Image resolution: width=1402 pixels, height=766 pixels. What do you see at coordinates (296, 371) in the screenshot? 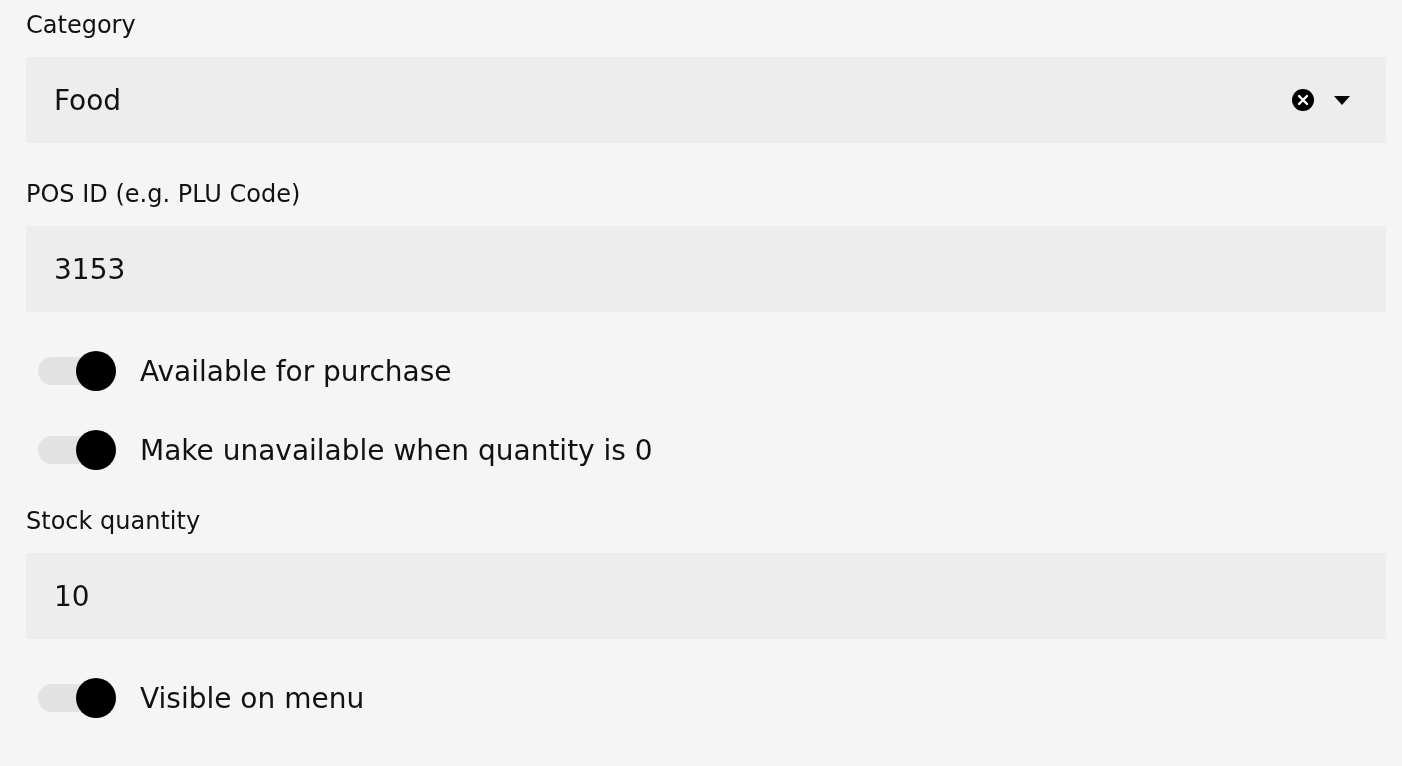
I see `toggle-label: Available for purchase` at bounding box center [296, 371].